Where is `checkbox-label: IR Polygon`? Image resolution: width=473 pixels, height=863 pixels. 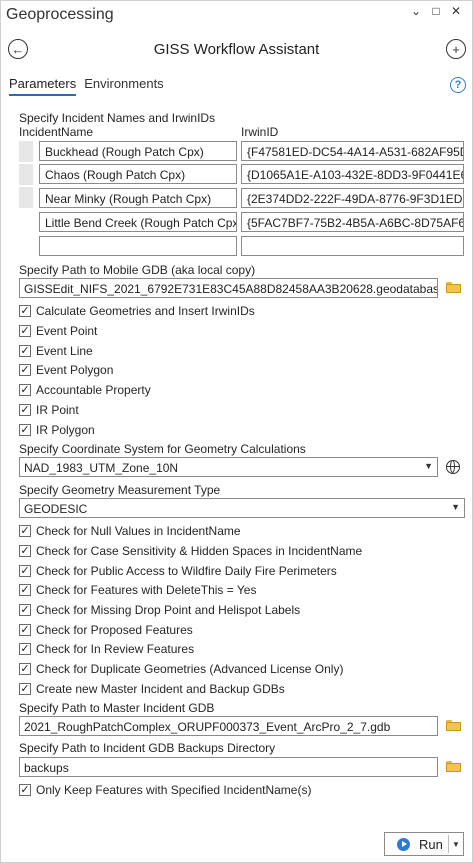
checkbox-label: IR Polygon is located at coordinates (65, 430).